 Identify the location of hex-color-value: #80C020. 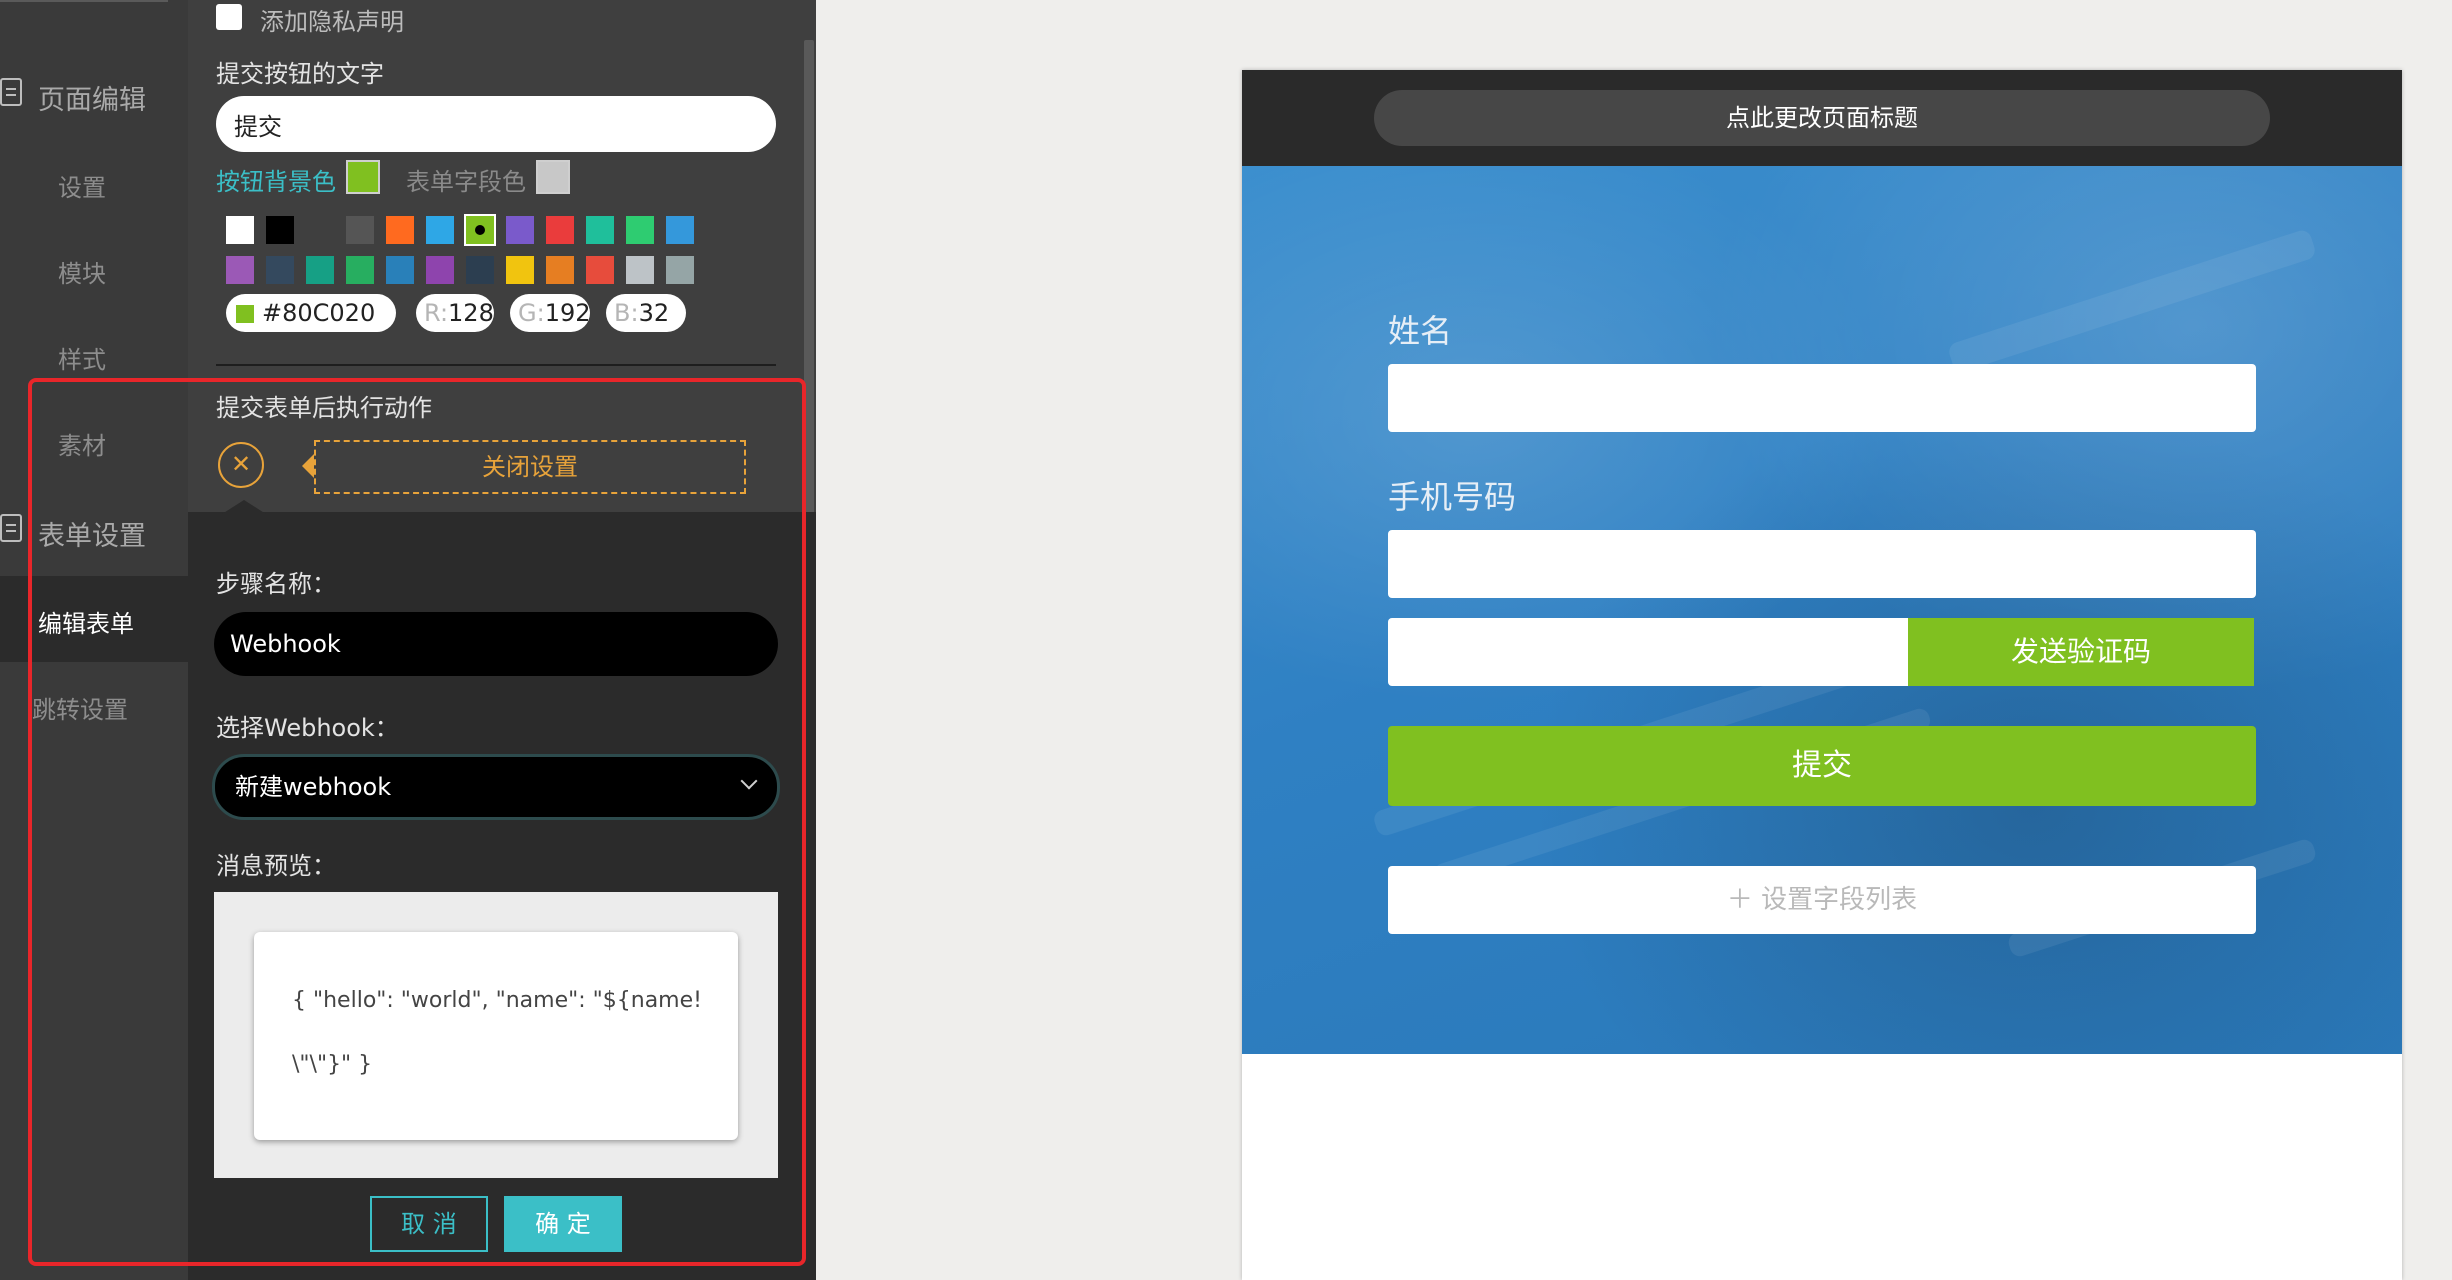
(319, 313).